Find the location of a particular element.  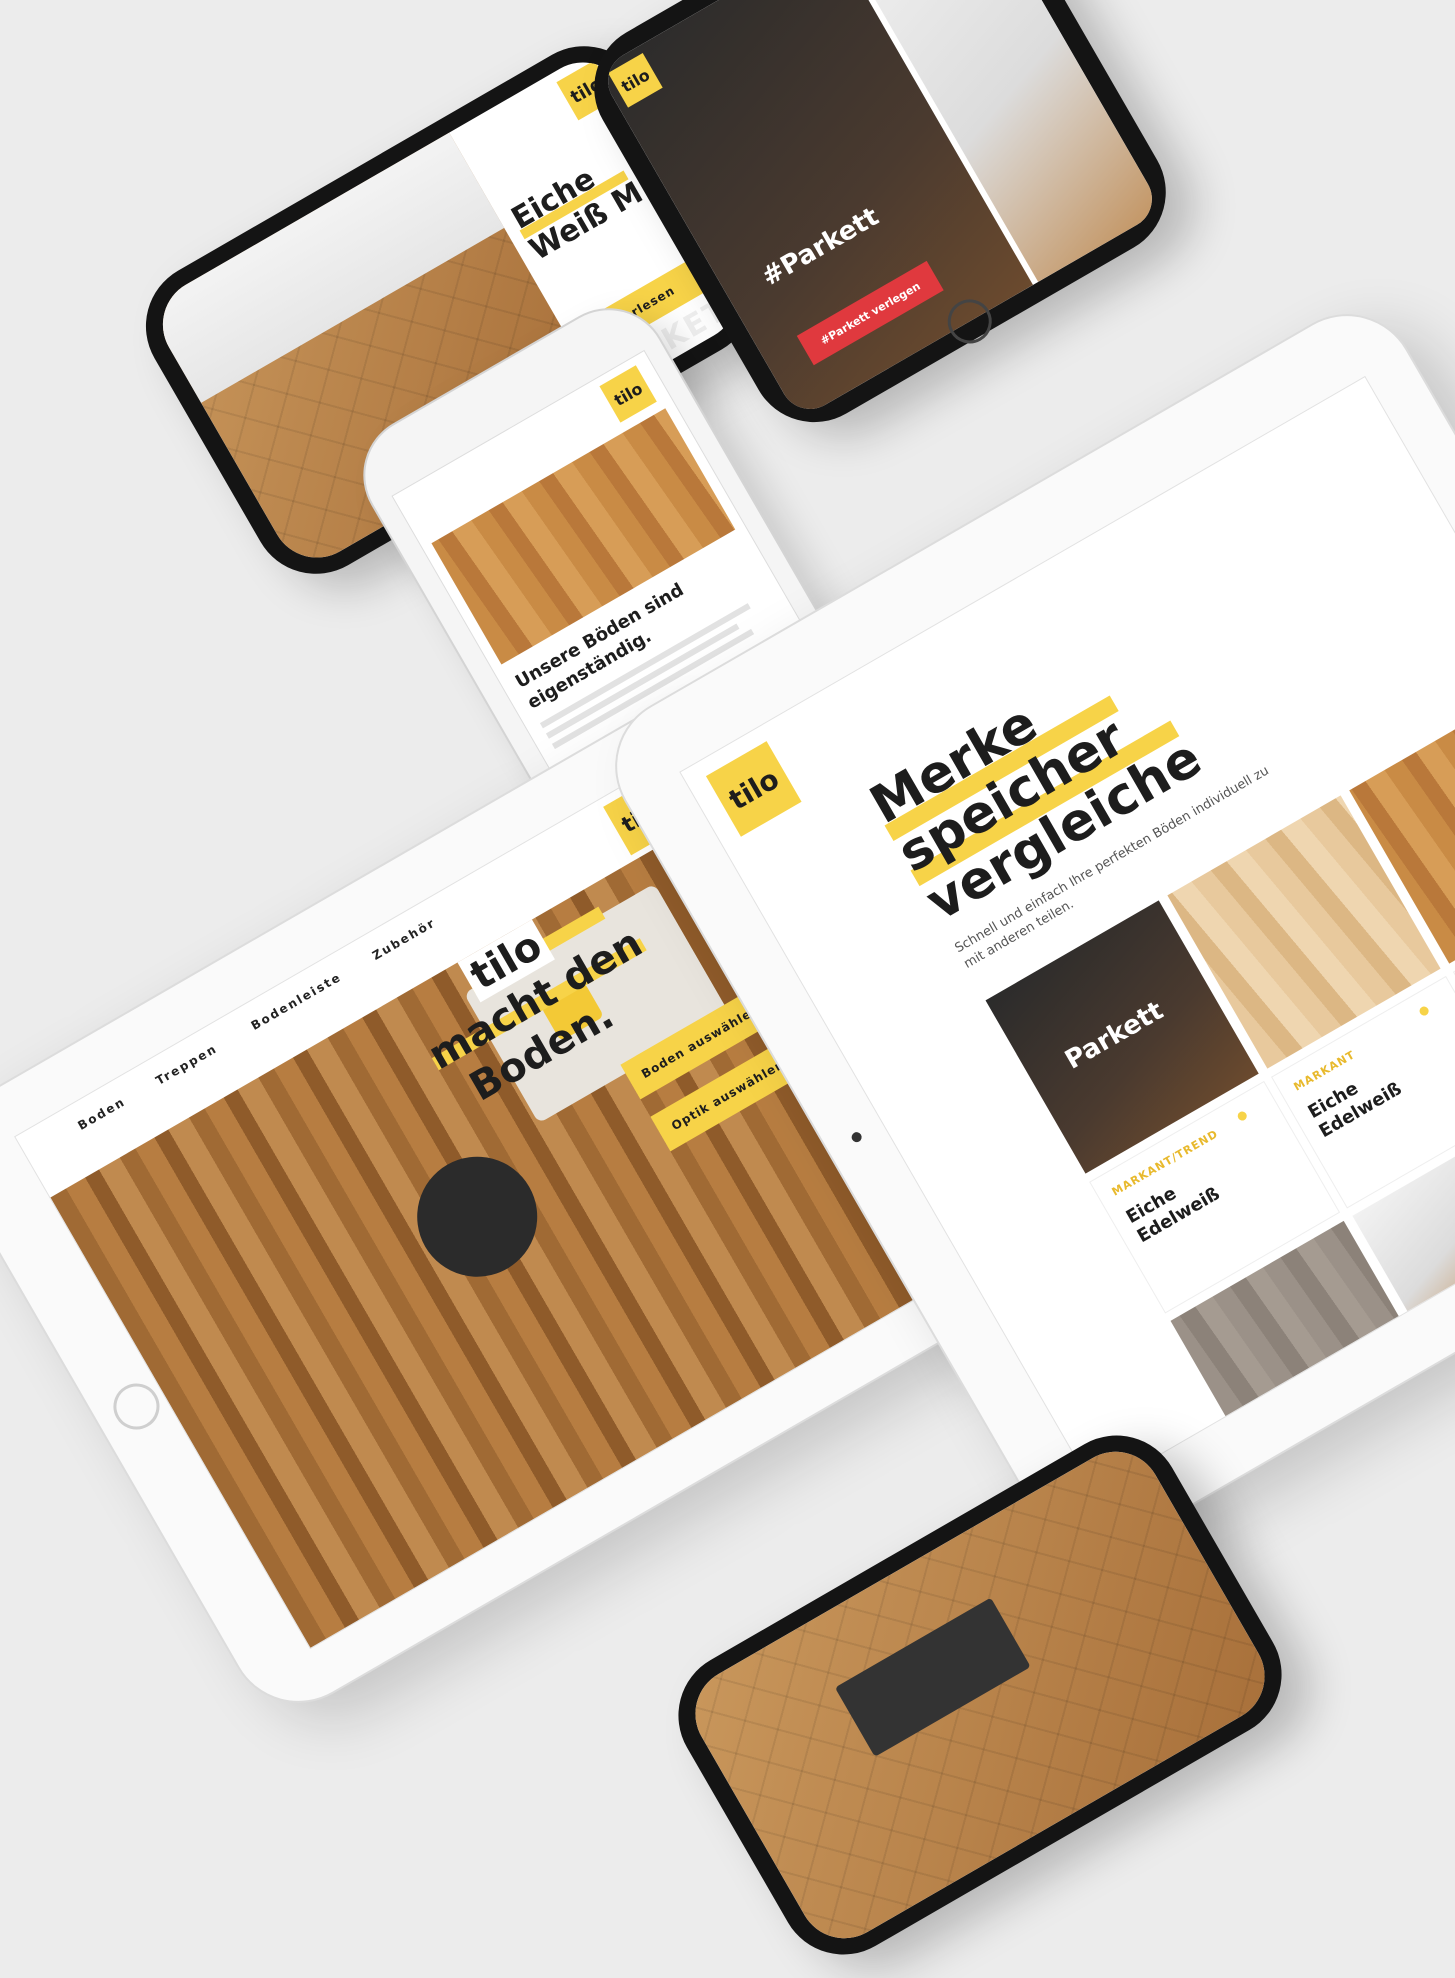

parkett-tile-label: Parkett is located at coordinates (1114, 1035).